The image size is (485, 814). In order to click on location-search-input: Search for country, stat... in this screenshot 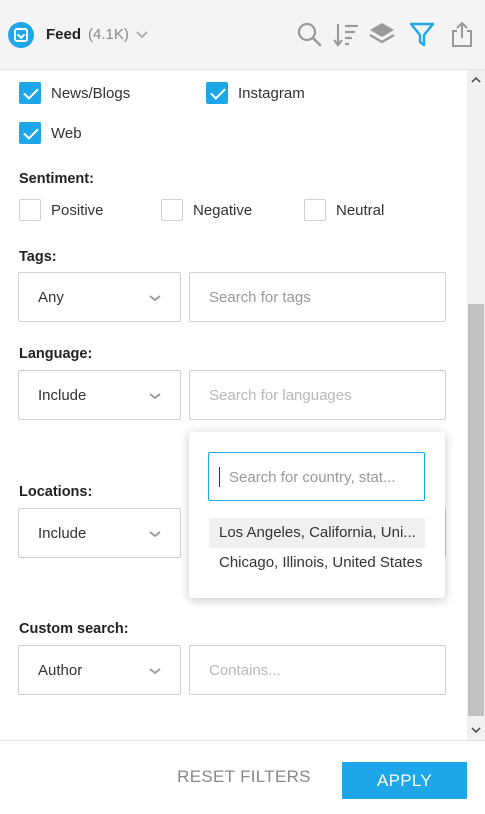, I will do `click(316, 476)`.